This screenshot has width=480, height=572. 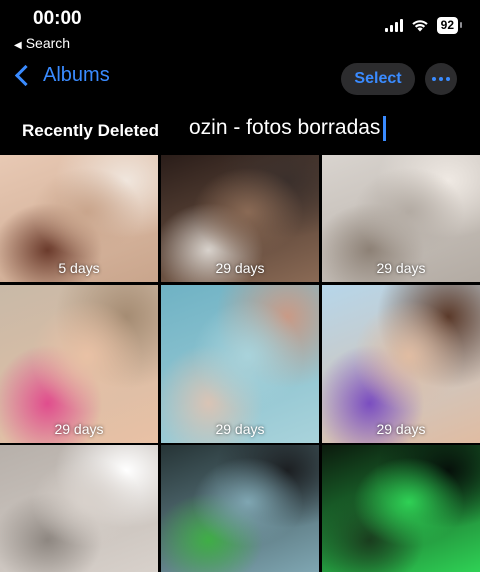 I want to click on caption-overlay: ozin - fotos borradas, so click(x=288, y=128).